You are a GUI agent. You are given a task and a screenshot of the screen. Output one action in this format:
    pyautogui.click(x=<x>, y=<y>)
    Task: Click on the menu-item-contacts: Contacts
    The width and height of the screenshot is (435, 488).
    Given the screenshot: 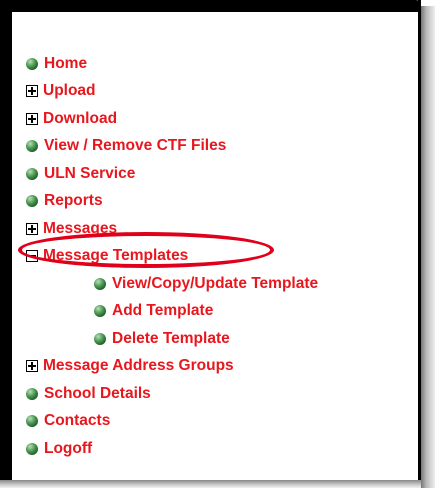 What is the action you would take?
    pyautogui.click(x=172, y=422)
    